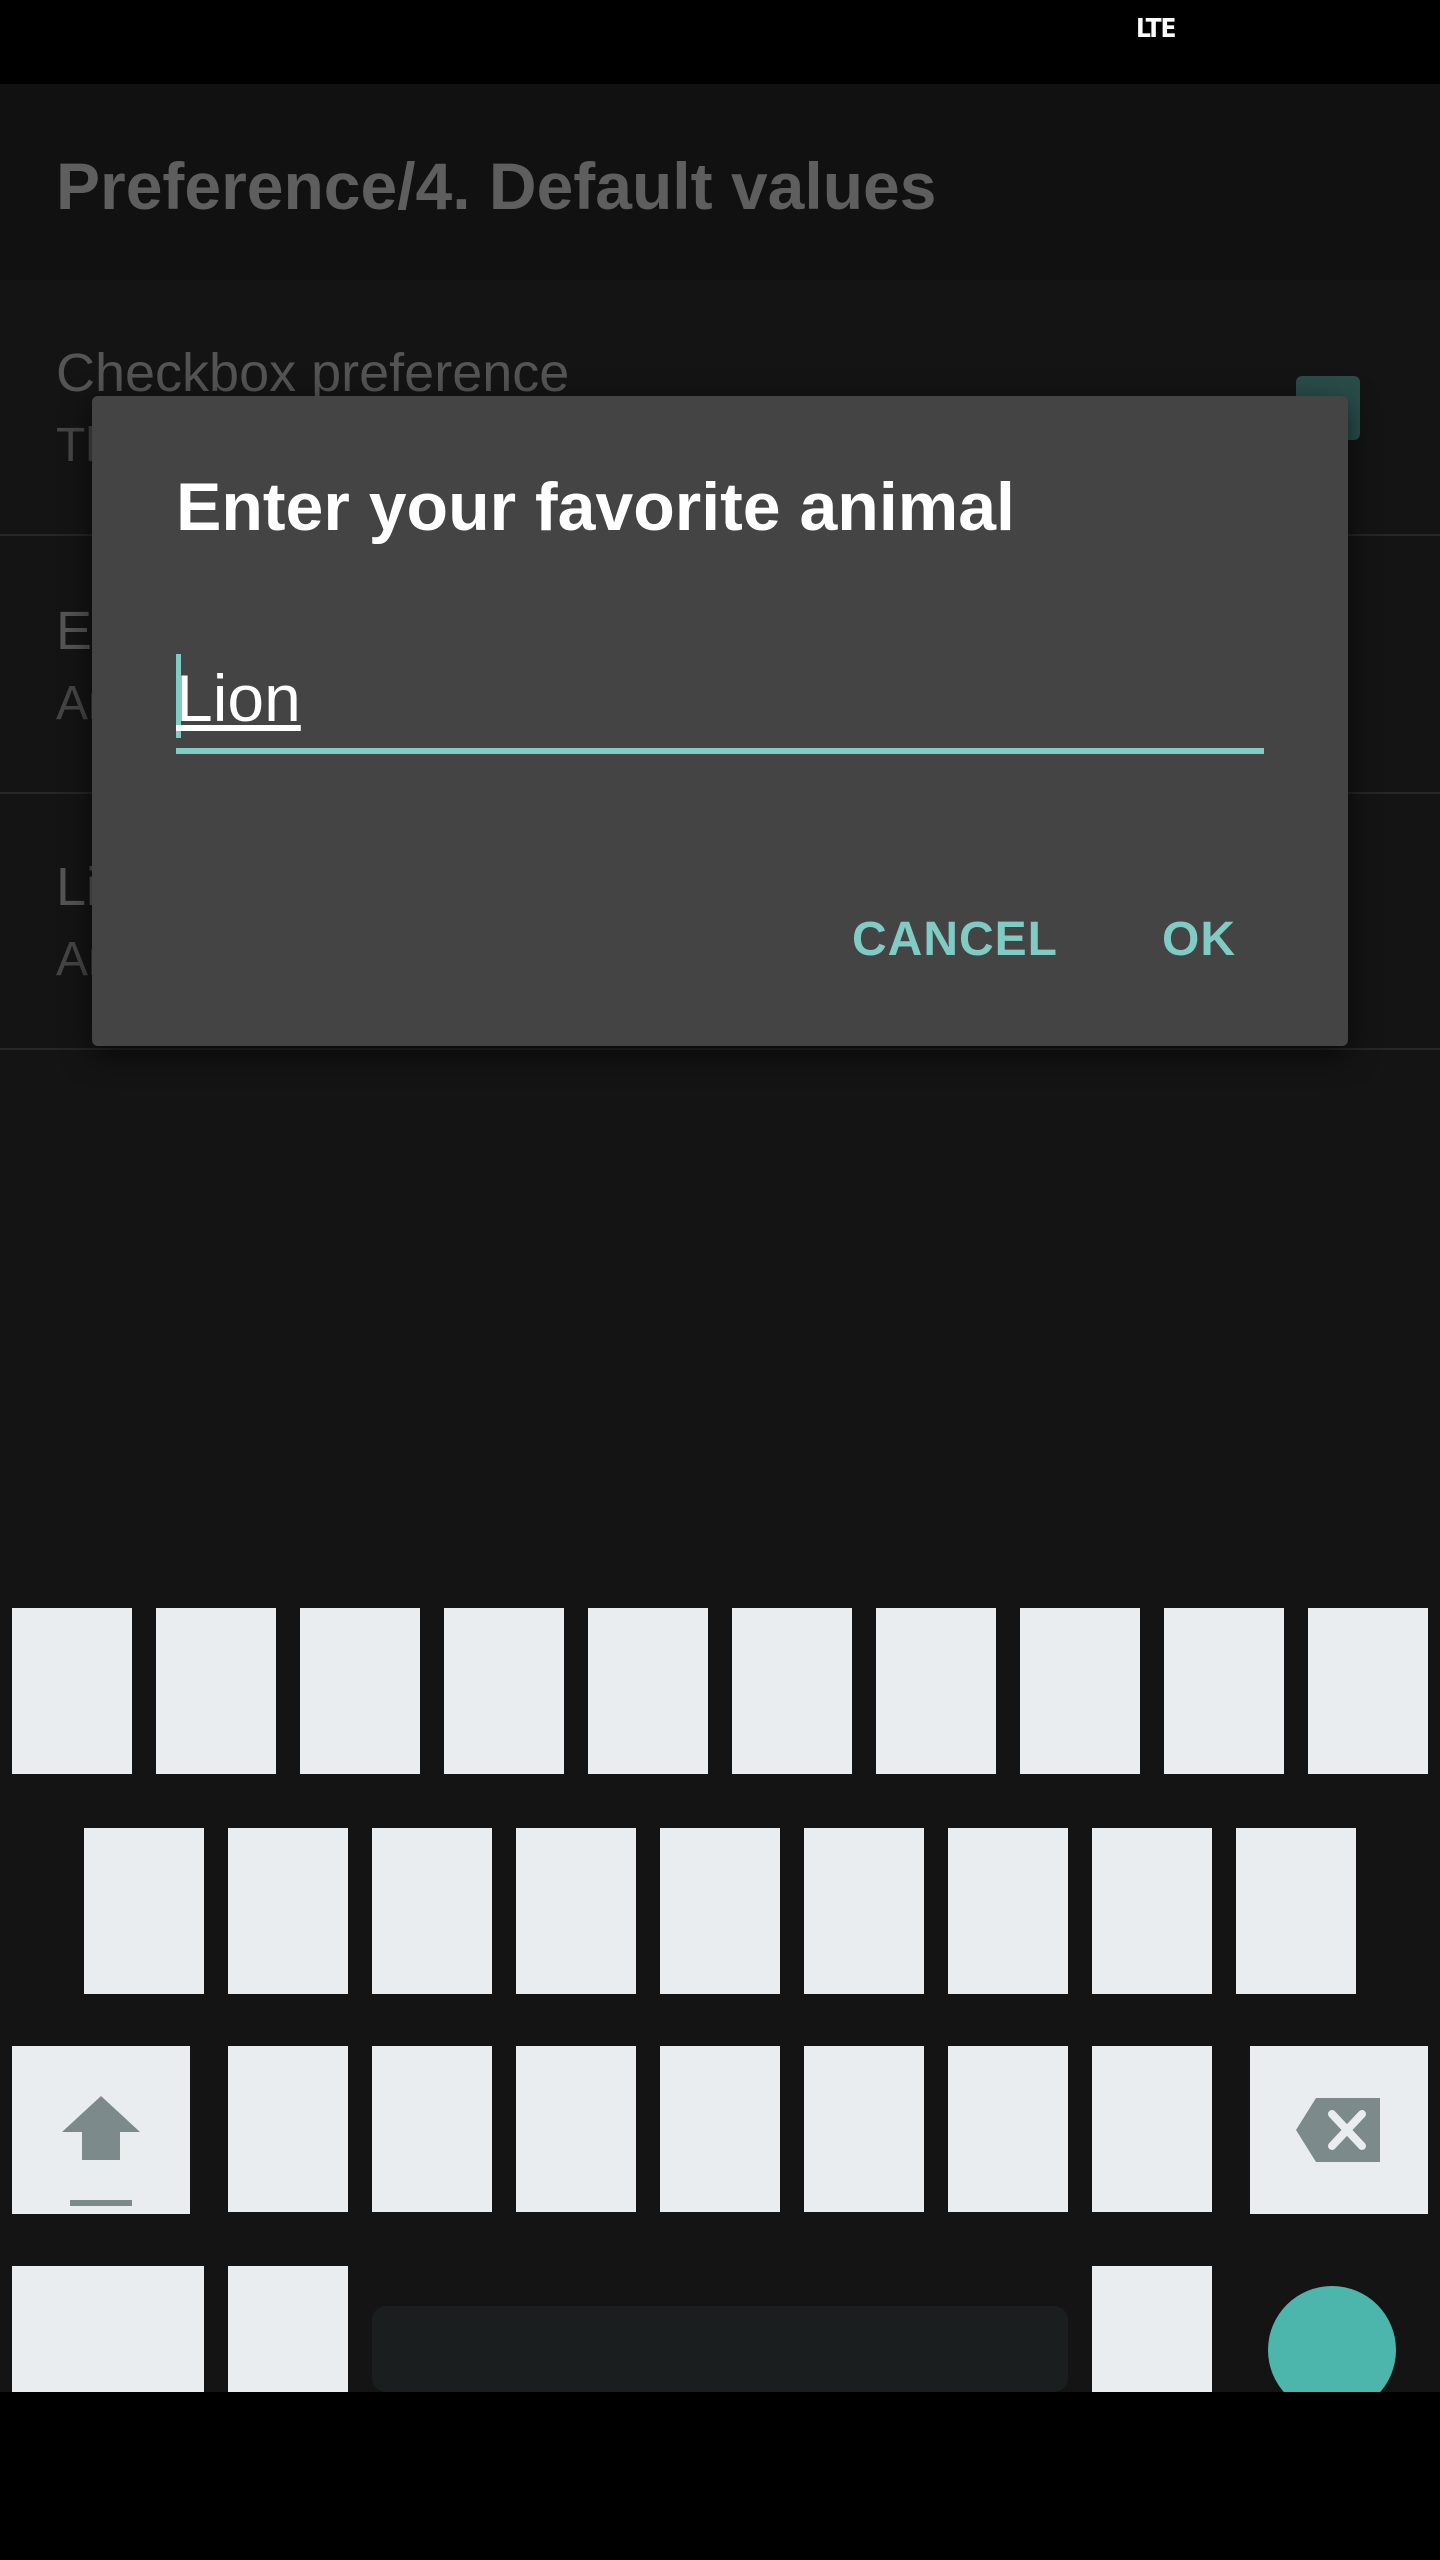 The height and width of the screenshot is (2560, 1440). What do you see at coordinates (720, 42) in the screenshot?
I see `status-bar: LTE` at bounding box center [720, 42].